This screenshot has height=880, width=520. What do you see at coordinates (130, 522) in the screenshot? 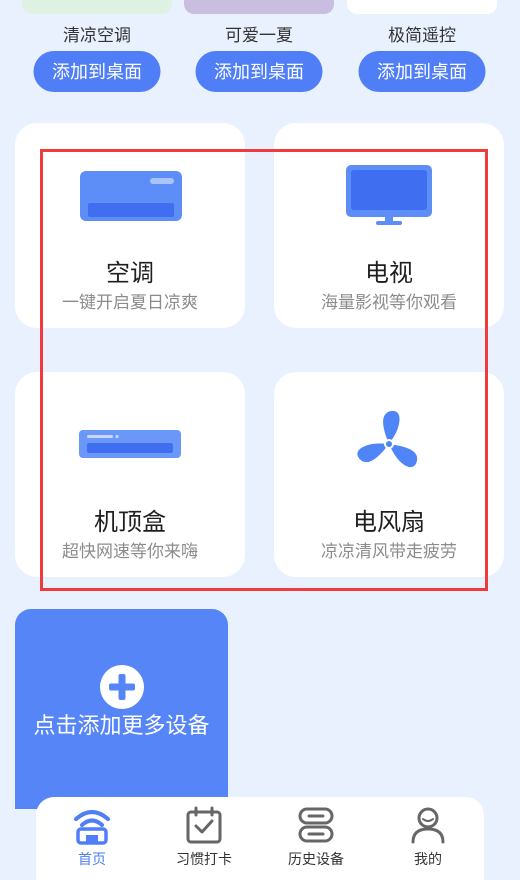
I see `device-title: 机顶盒` at bounding box center [130, 522].